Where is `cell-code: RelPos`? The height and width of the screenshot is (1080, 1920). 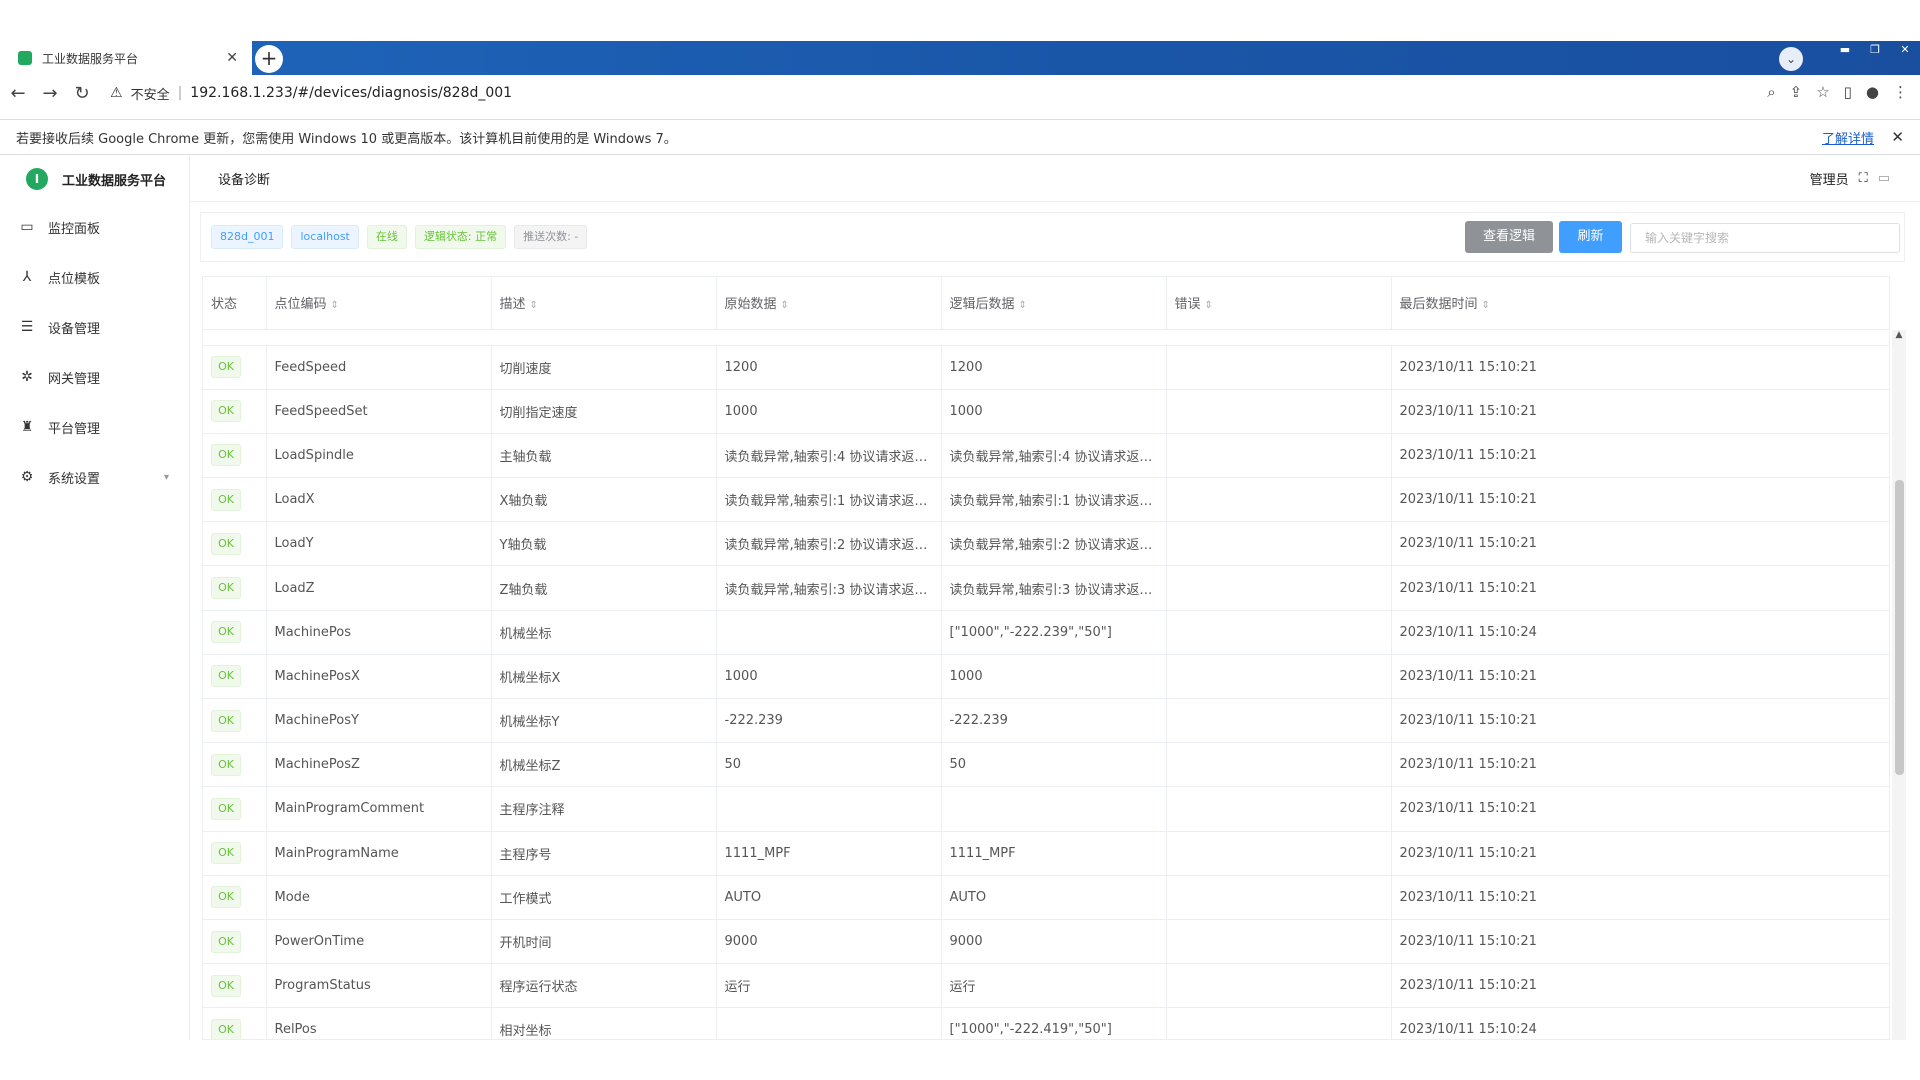 cell-code: RelPos is located at coordinates (379, 1023).